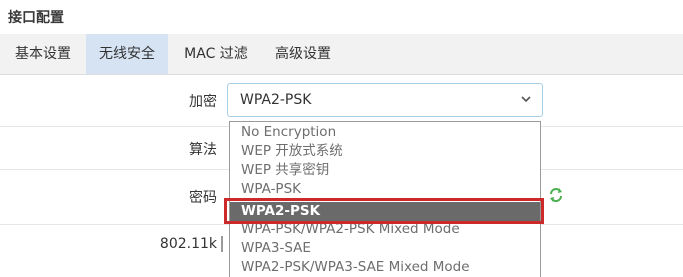  What do you see at coordinates (341, 16) in the screenshot?
I see `page-header: 接口配置` at bounding box center [341, 16].